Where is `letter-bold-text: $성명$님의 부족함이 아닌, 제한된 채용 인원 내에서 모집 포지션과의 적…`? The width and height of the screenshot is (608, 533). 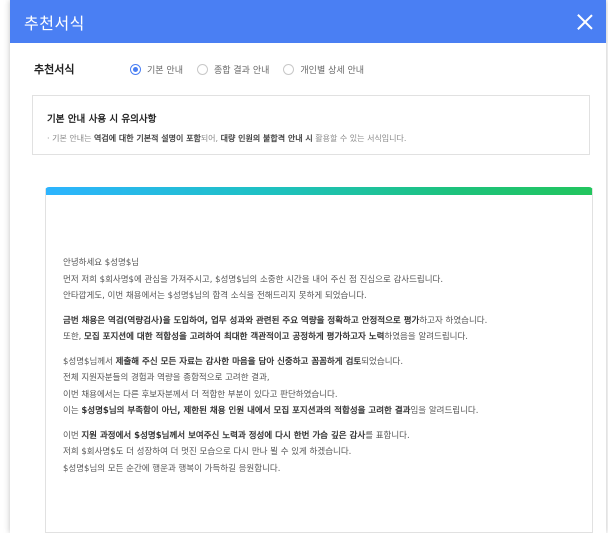
letter-bold-text: $성명$님의 부족함이 아닌, 제한된 채용 인원 내에서 모집 포지션과의 적… is located at coordinates (246, 411).